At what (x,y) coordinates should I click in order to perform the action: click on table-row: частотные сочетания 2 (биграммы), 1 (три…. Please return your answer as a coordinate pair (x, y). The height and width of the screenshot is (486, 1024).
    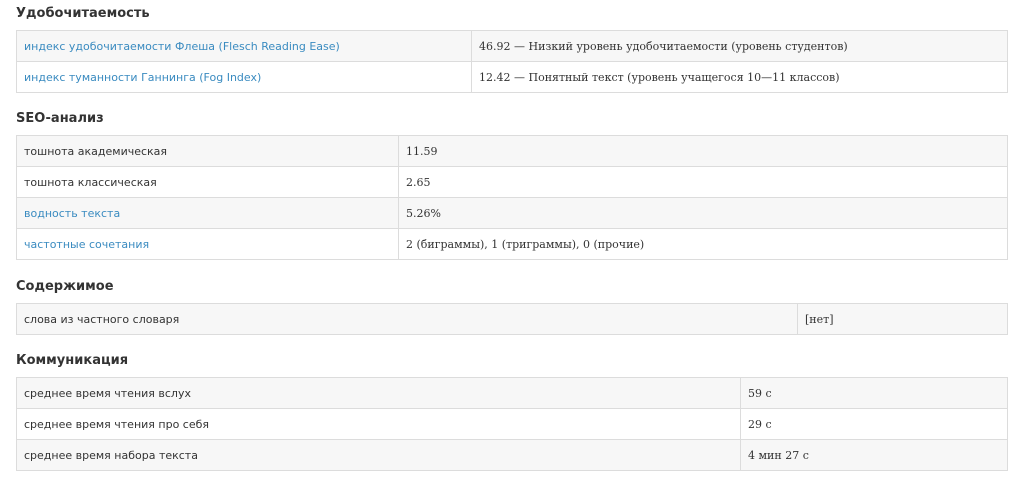
    Looking at the image, I should click on (512, 244).